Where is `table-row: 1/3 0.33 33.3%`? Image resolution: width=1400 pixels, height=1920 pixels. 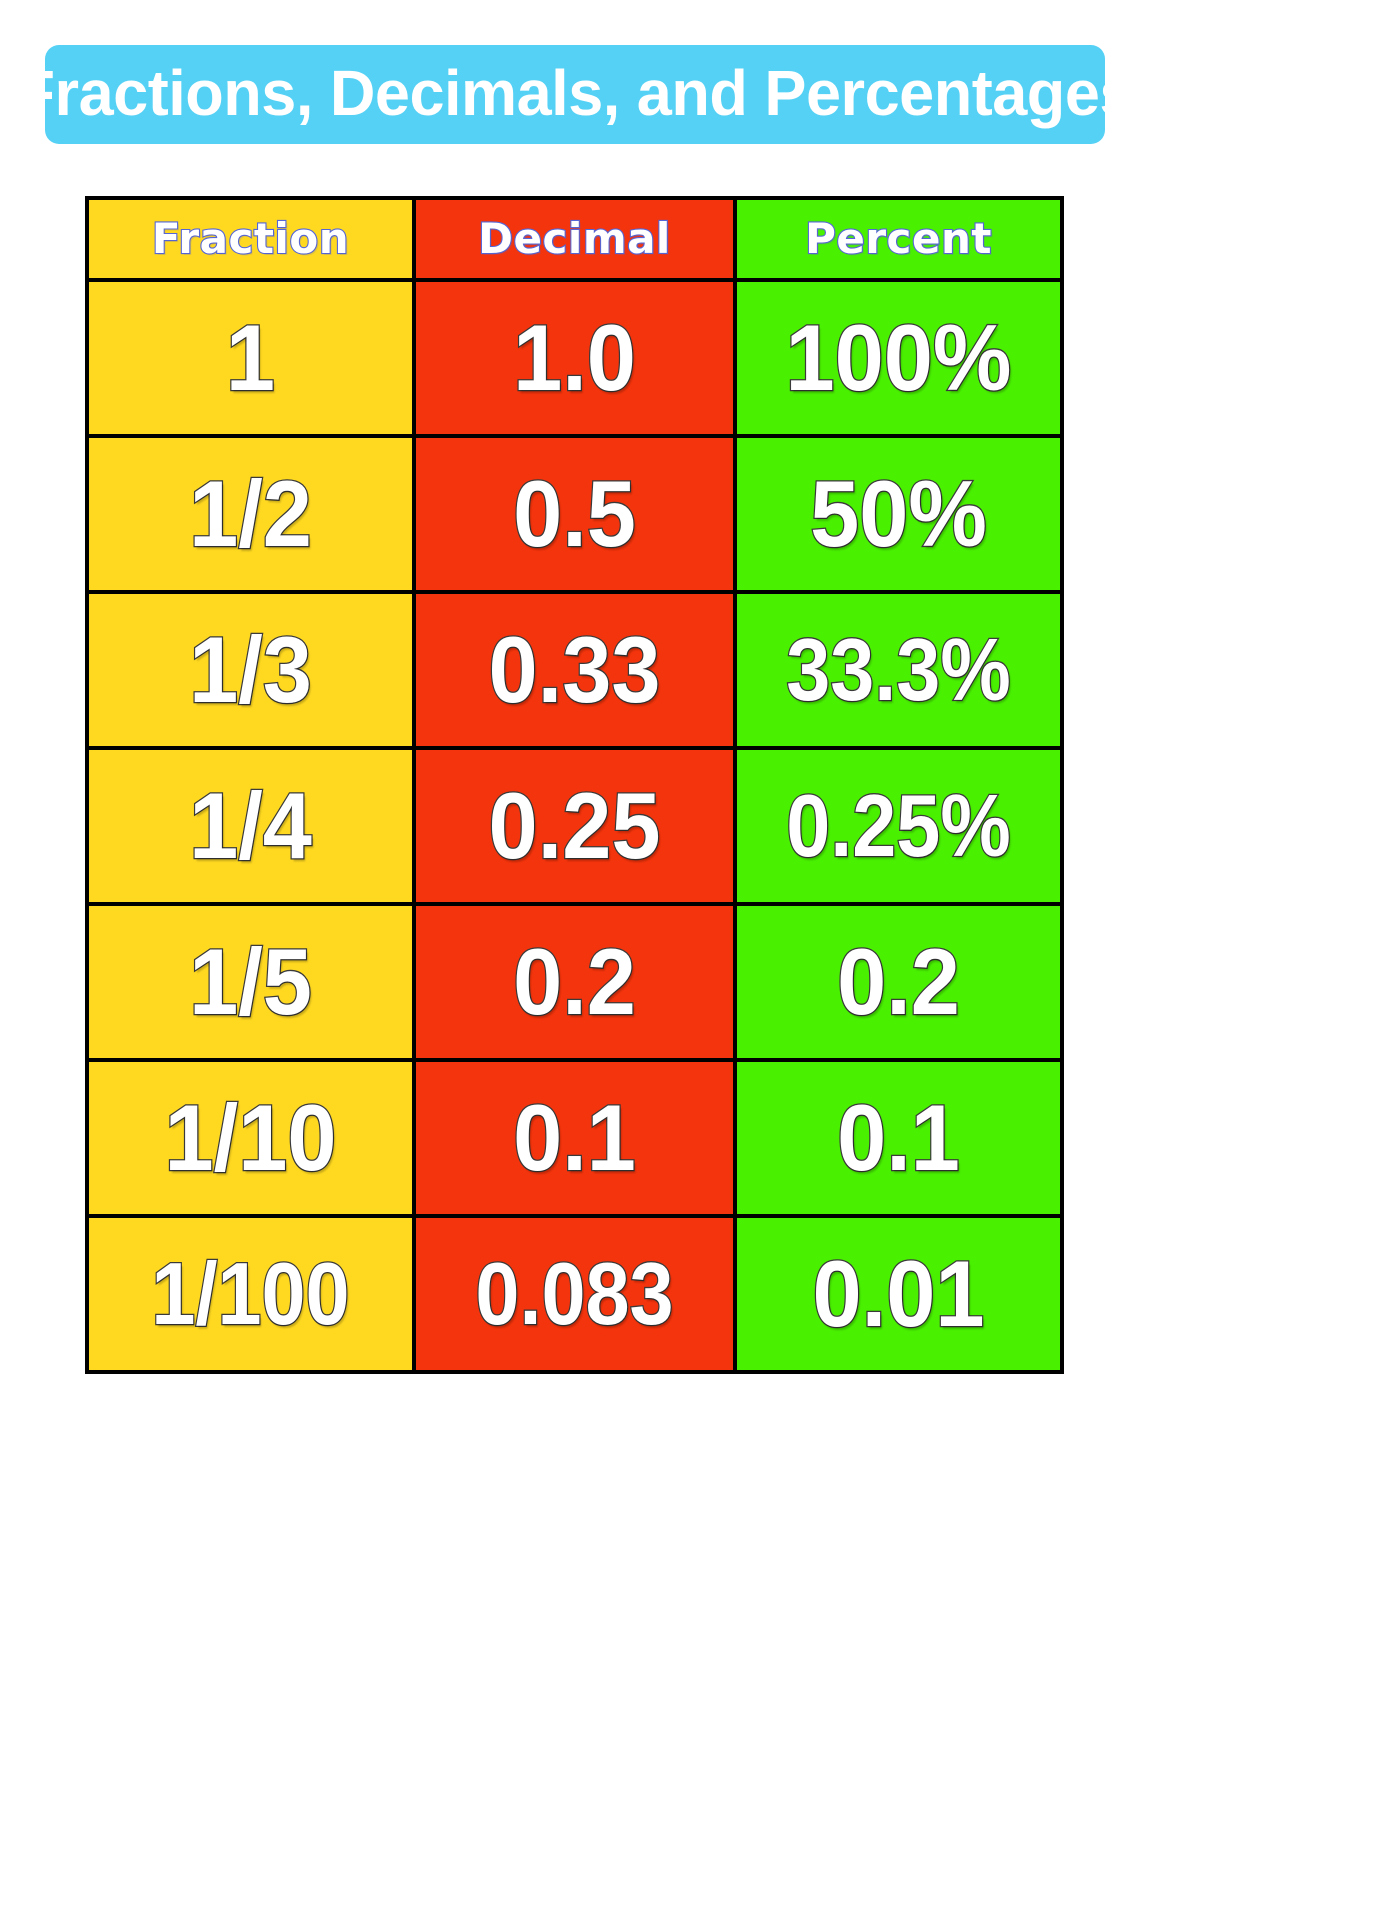
table-row: 1/3 0.33 33.3% is located at coordinates (574, 670).